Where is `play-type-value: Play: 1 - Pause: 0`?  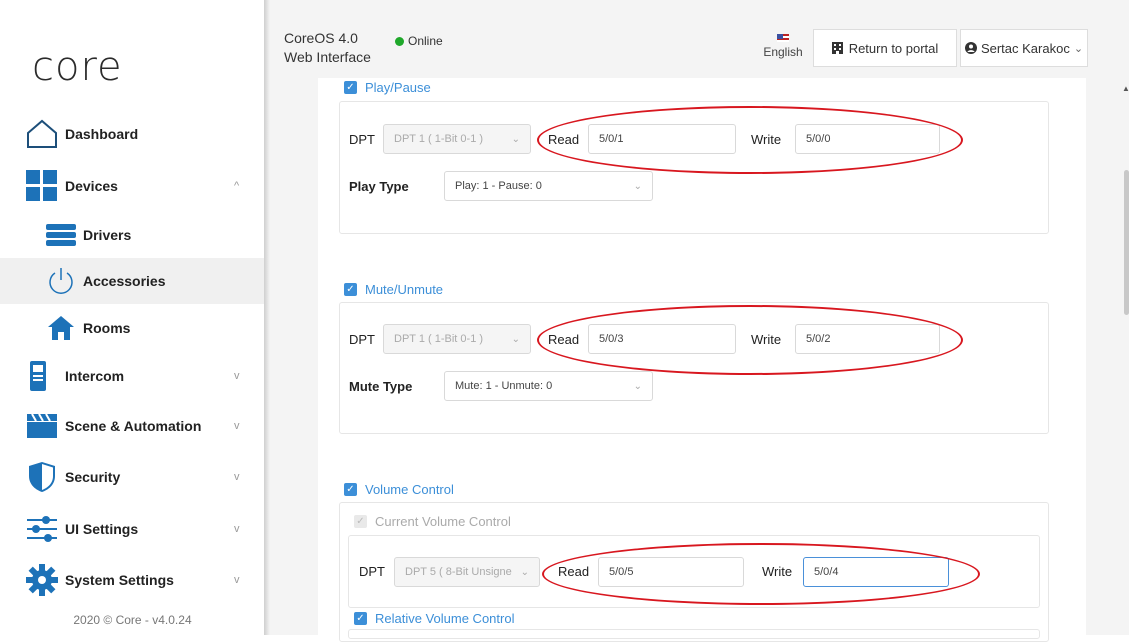 play-type-value: Play: 1 - Pause: 0 is located at coordinates (498, 186).